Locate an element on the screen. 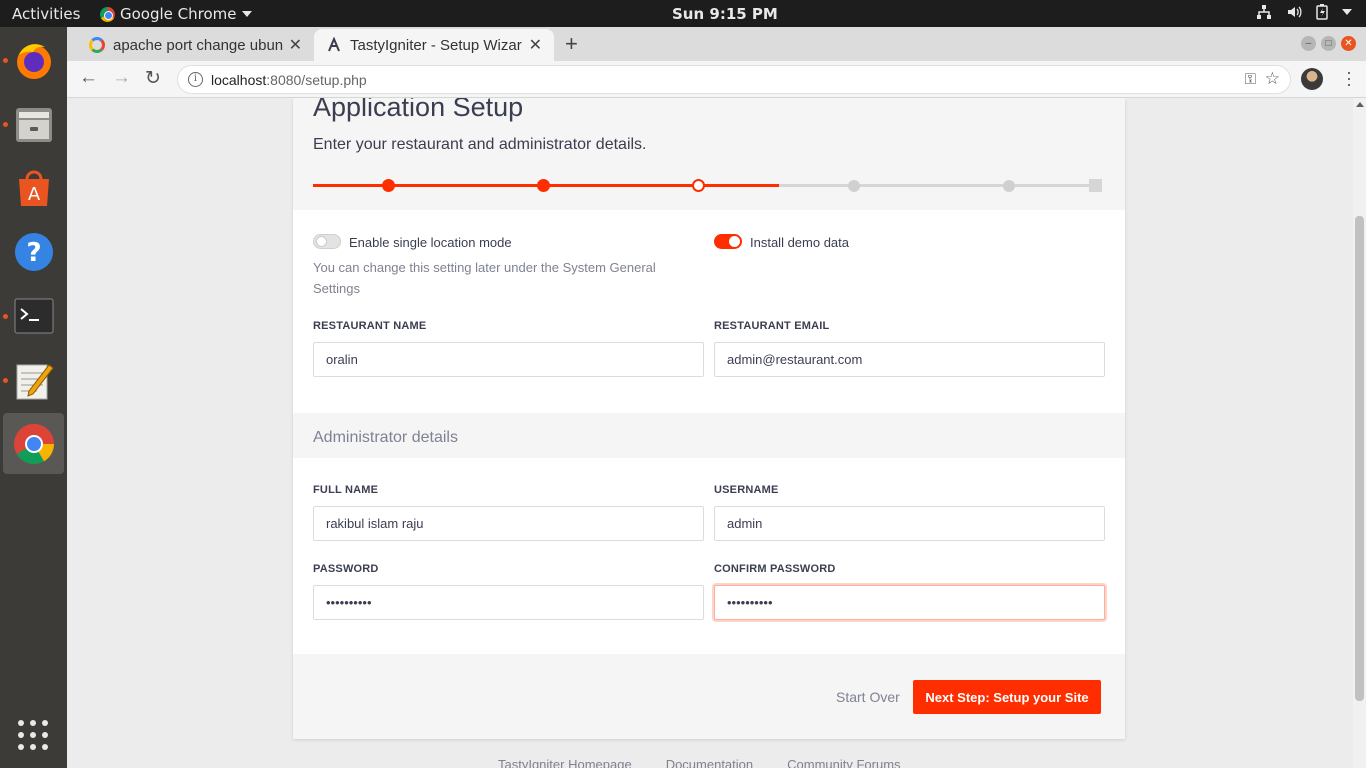 Image resolution: width=1366 pixels, height=768 pixels. new-tab-icon: + is located at coordinates (571, 44).